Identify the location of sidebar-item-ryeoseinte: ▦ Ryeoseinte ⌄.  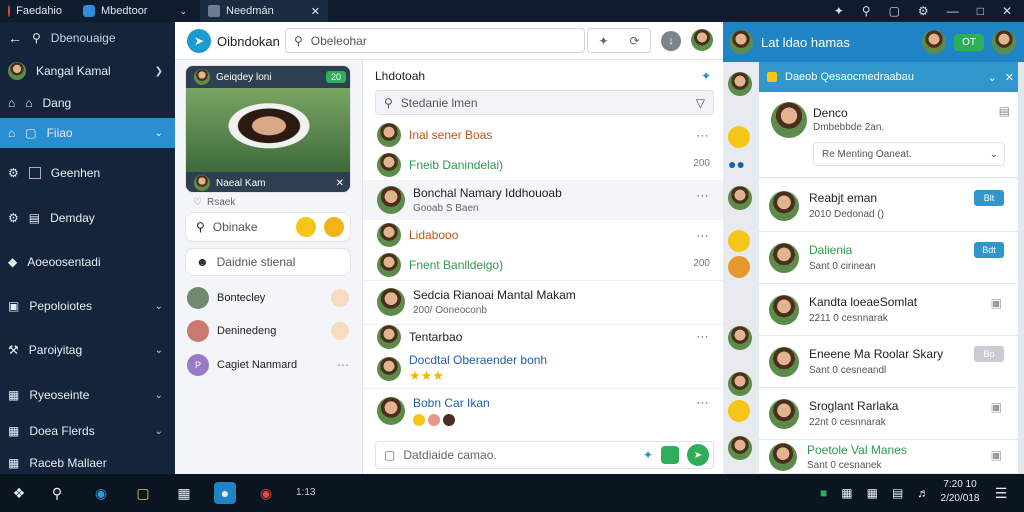
(87, 395).